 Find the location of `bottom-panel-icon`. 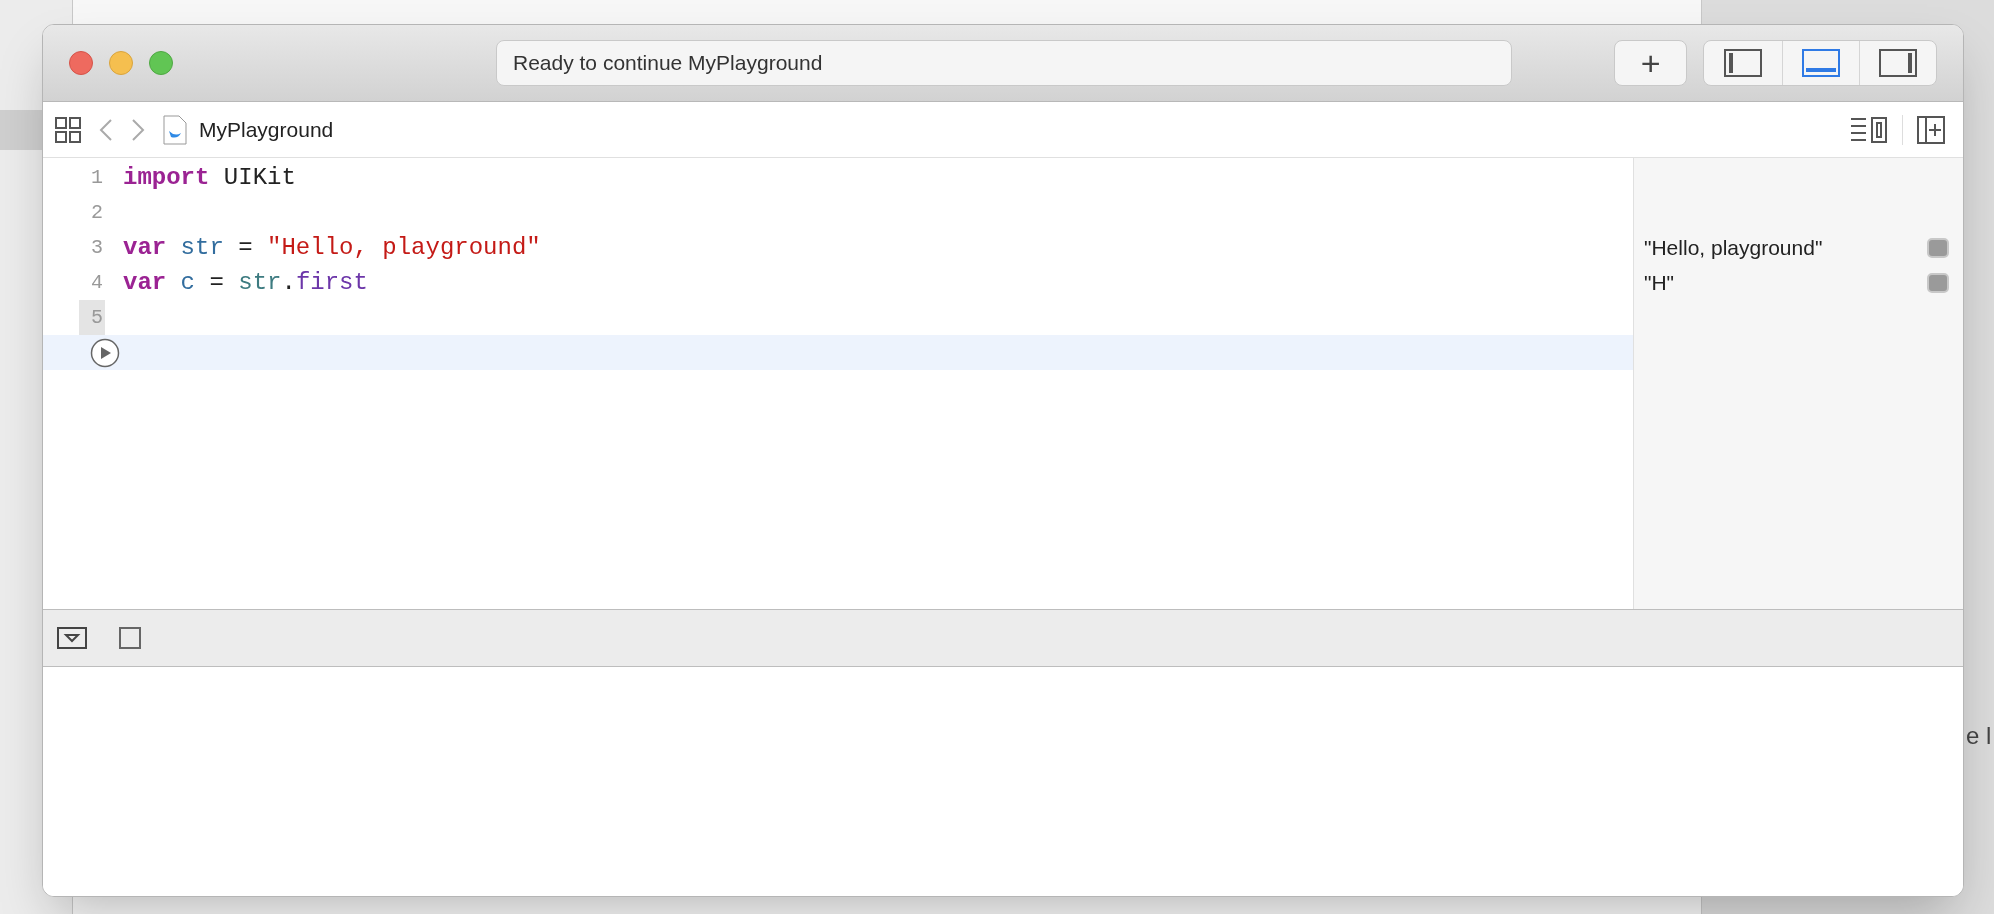

bottom-panel-icon is located at coordinates (1820, 63).